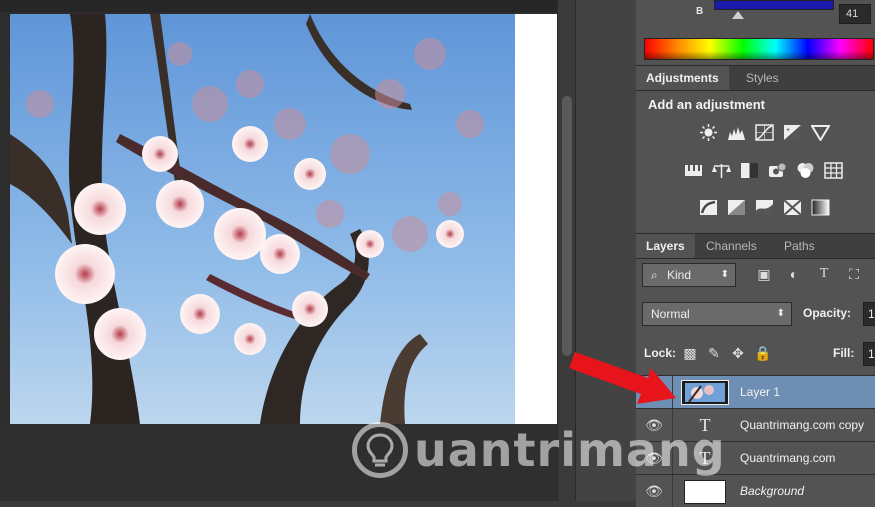 The height and width of the screenshot is (507, 875). Describe the element at coordinates (708, 132) in the screenshot. I see `brightness-contrast-icon` at that location.